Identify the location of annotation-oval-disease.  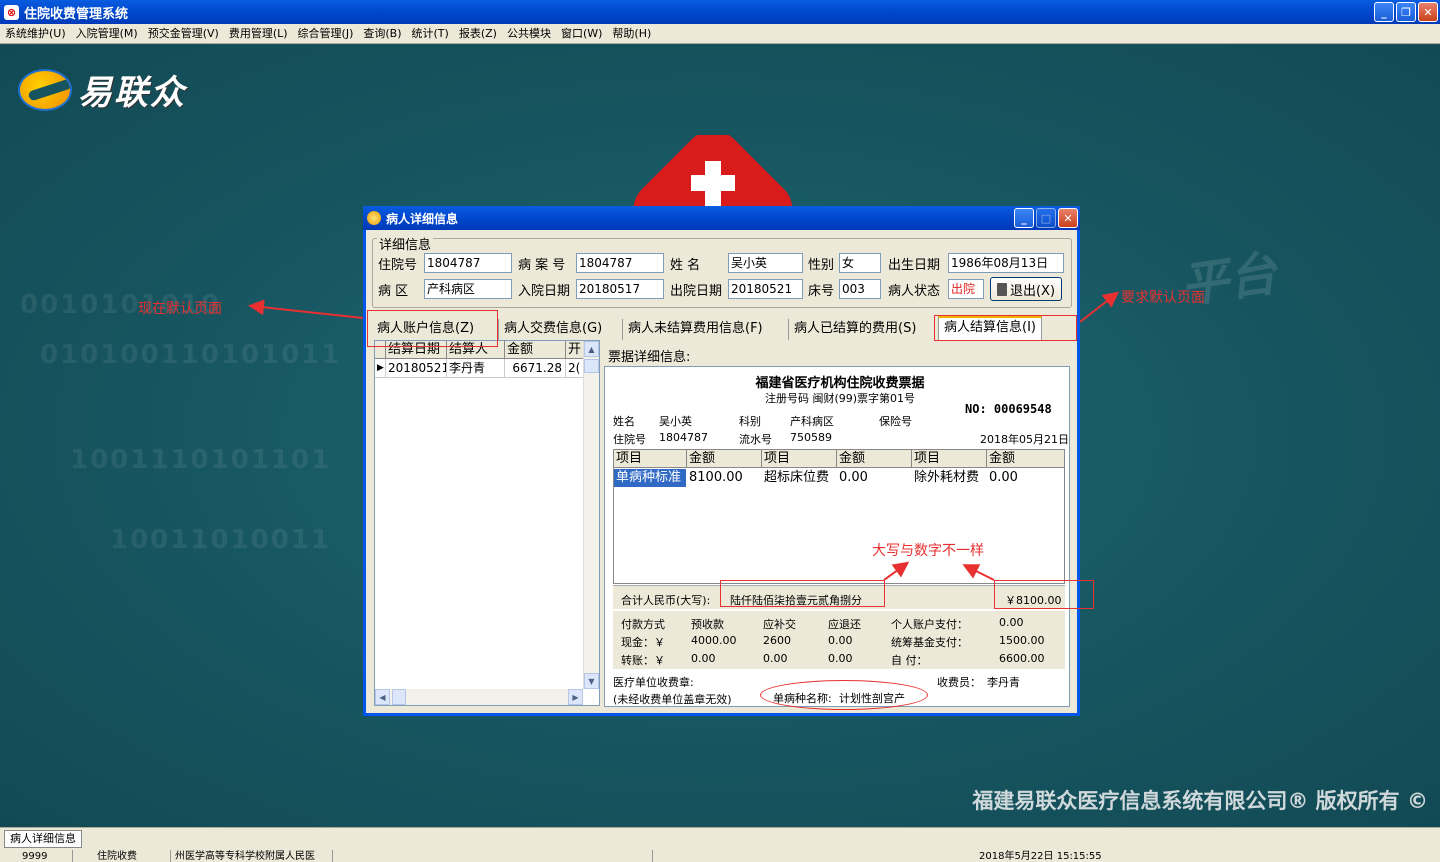
(844, 695).